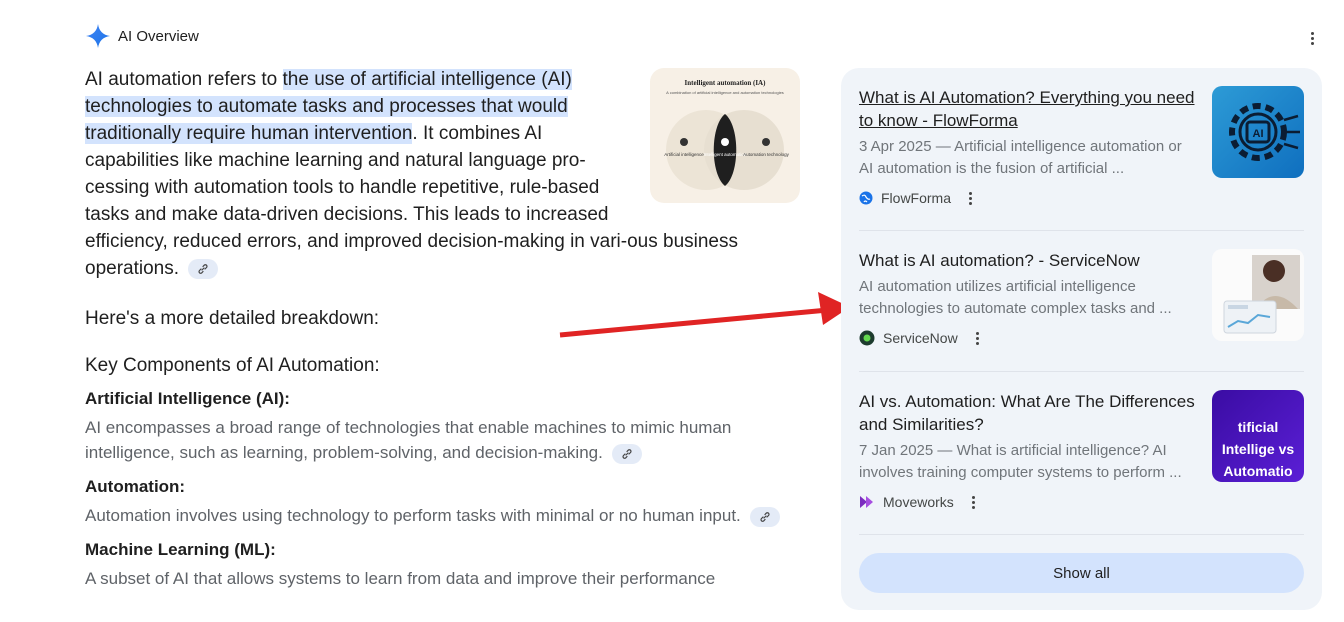  I want to click on section-title: Key Components of AI Automation:, so click(232, 365).